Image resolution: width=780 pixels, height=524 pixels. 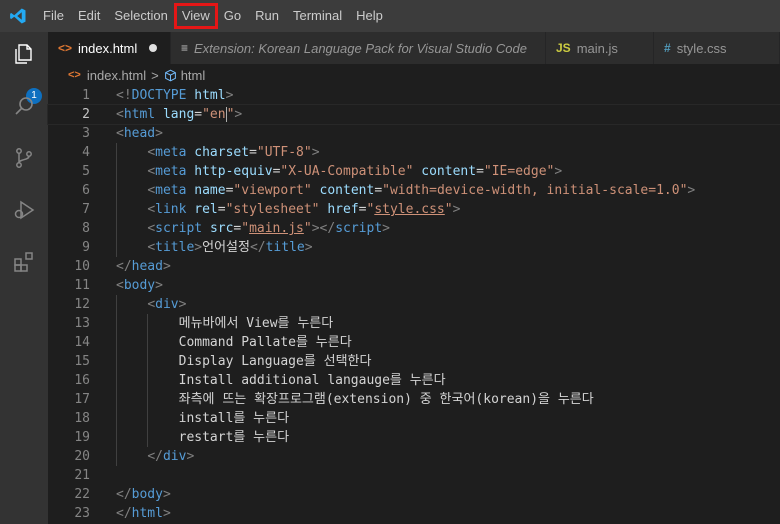 What do you see at coordinates (221, 228) in the screenshot?
I see `code-token: src` at bounding box center [221, 228].